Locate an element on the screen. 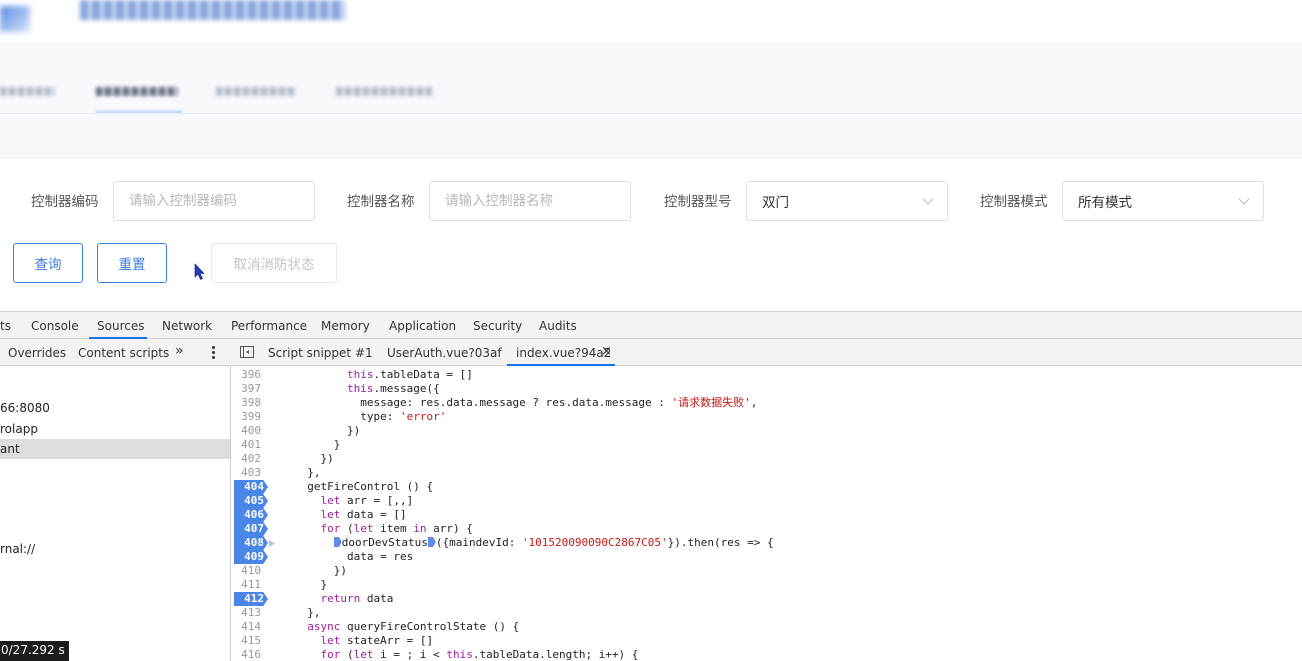 This screenshot has width=1302, height=661. breakpoint-marker: 406 is located at coordinates (251, 515).